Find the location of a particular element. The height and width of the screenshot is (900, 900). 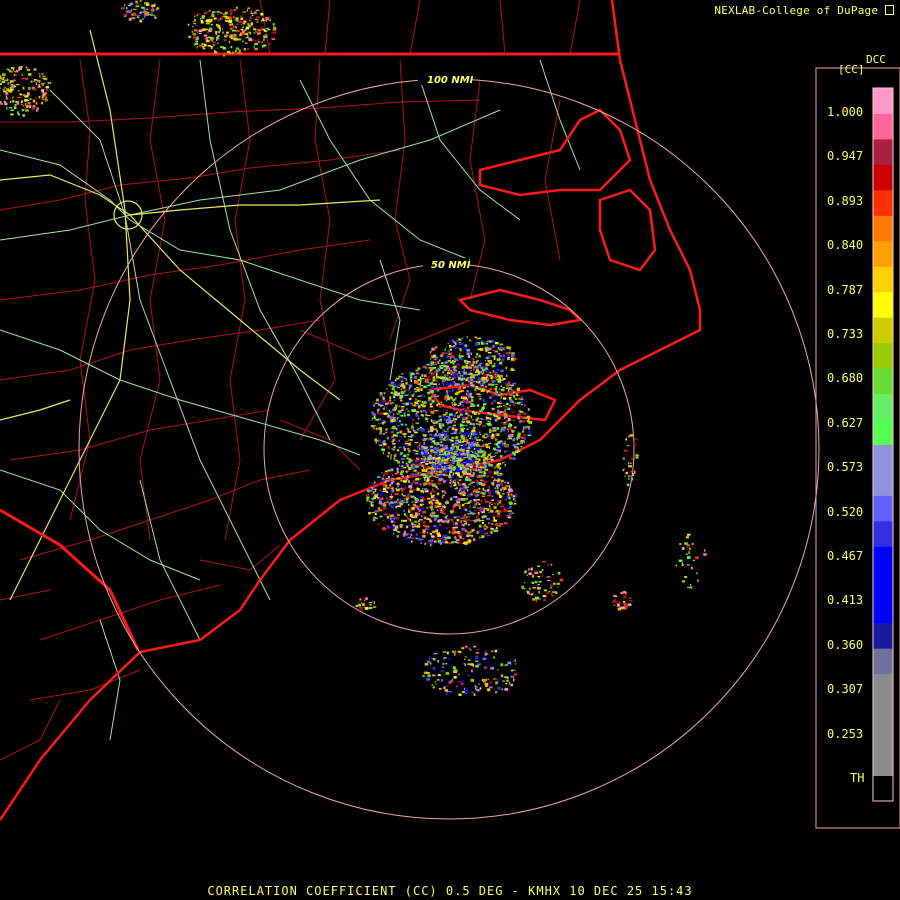

legend-swatch is located at coordinates (883, 126).